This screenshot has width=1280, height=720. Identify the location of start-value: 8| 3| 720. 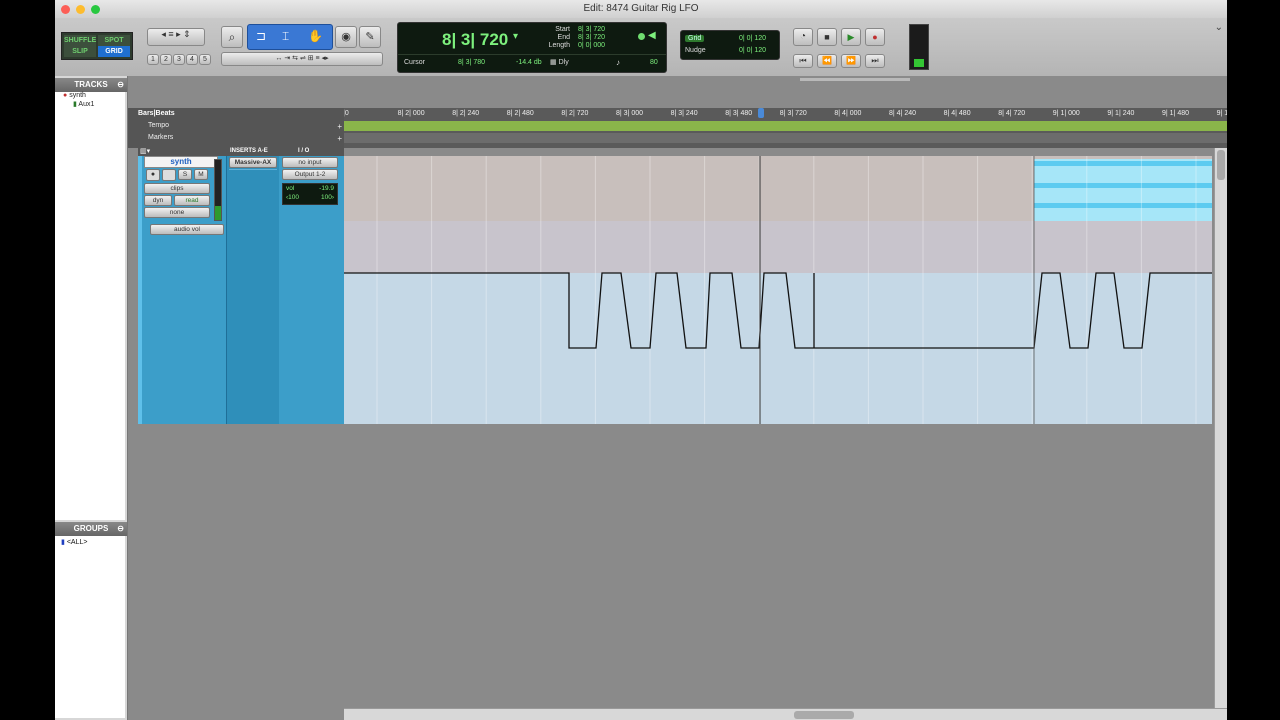
(591, 29).